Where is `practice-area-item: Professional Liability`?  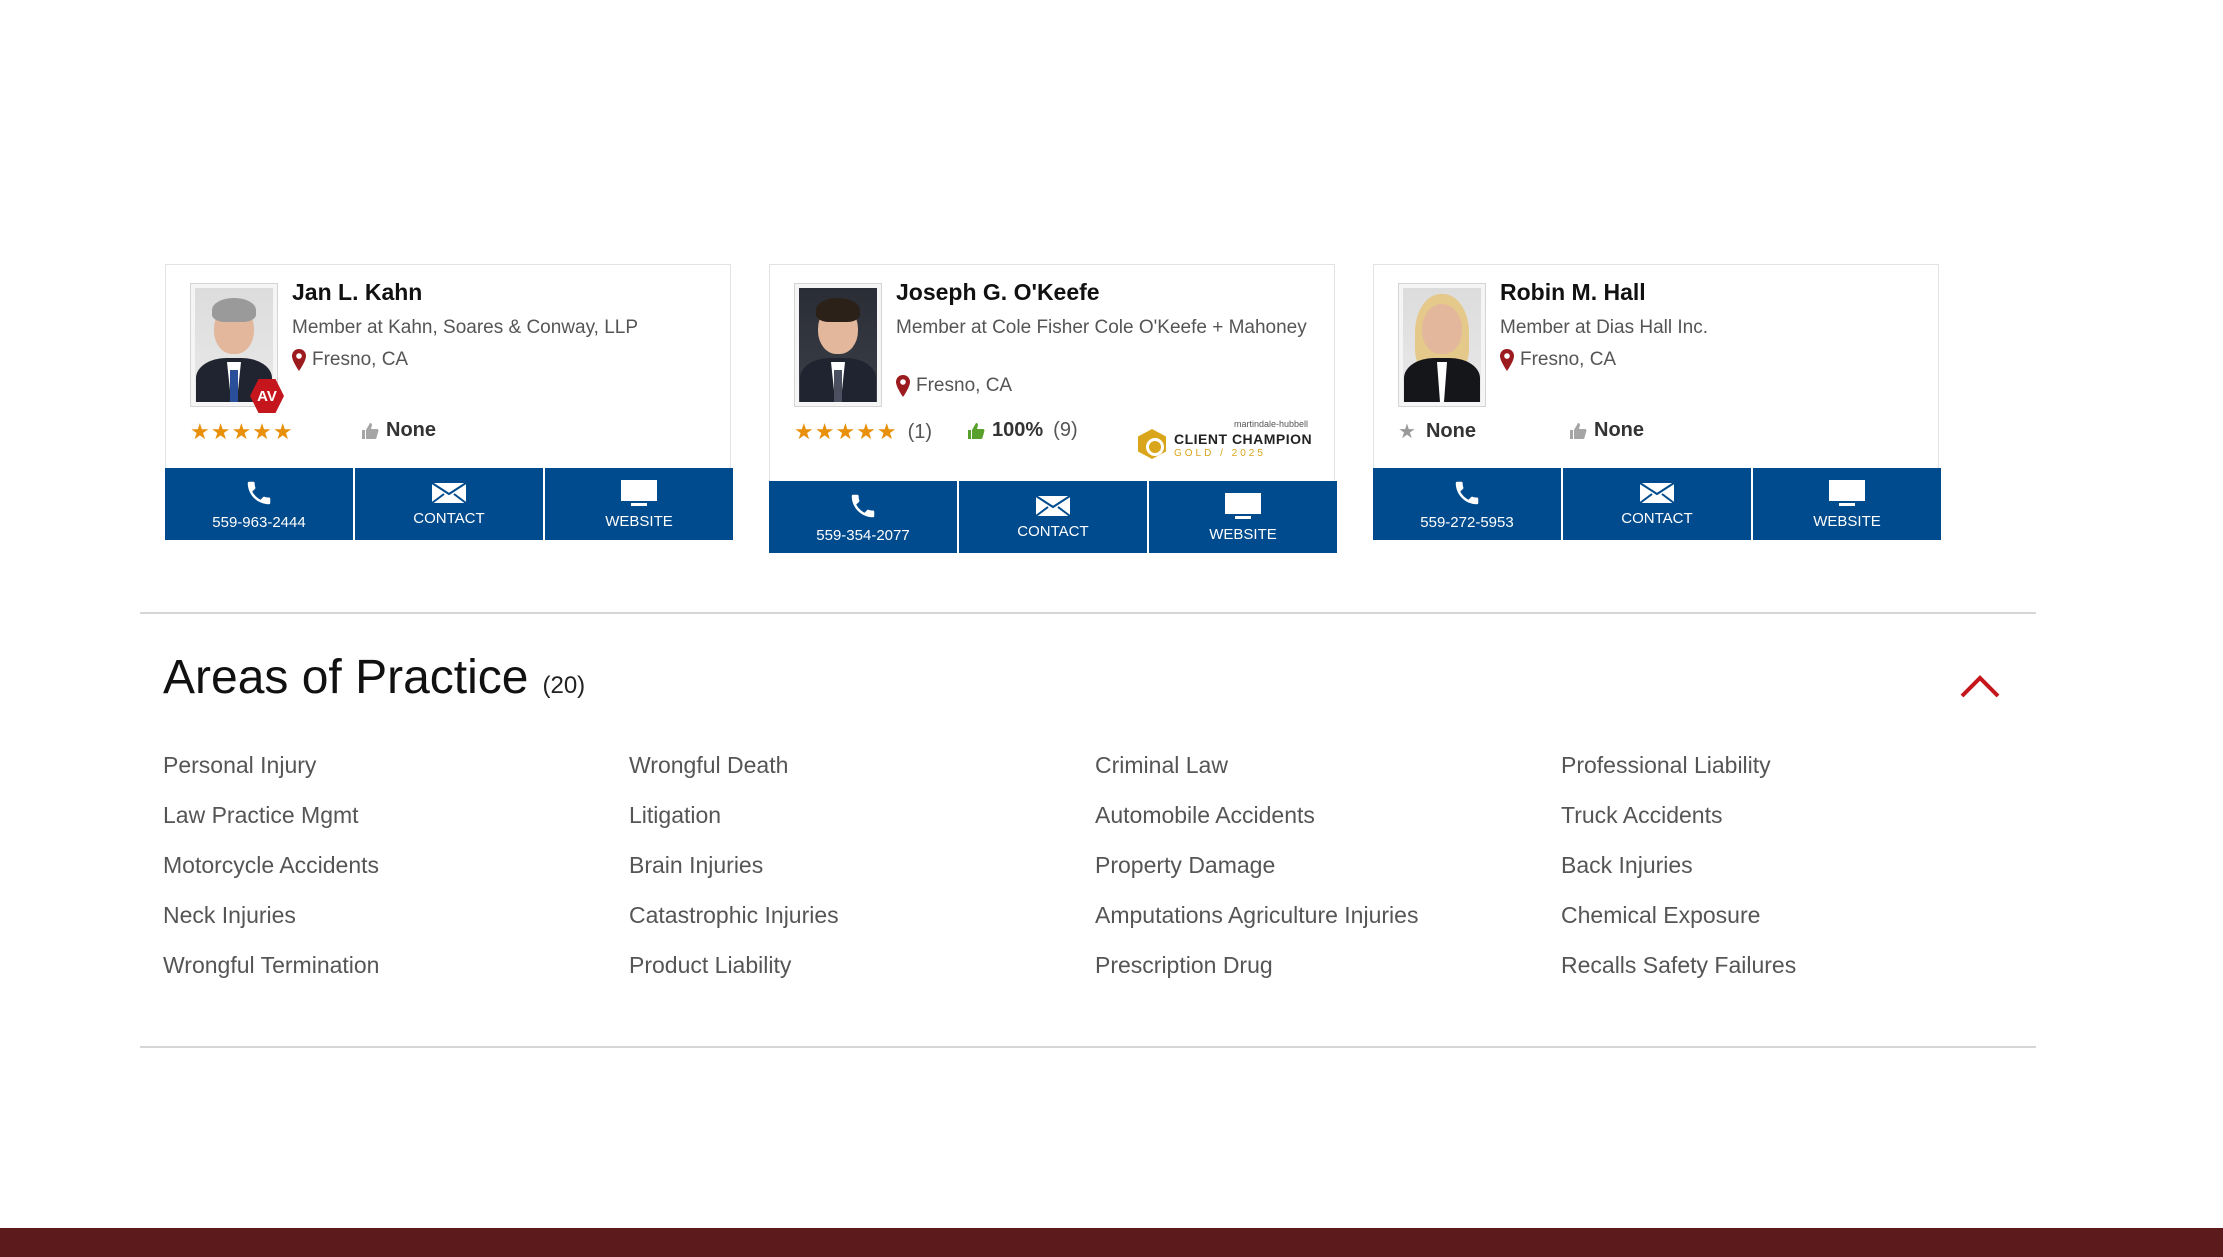 practice-area-item: Professional Liability is located at coordinates (1666, 765).